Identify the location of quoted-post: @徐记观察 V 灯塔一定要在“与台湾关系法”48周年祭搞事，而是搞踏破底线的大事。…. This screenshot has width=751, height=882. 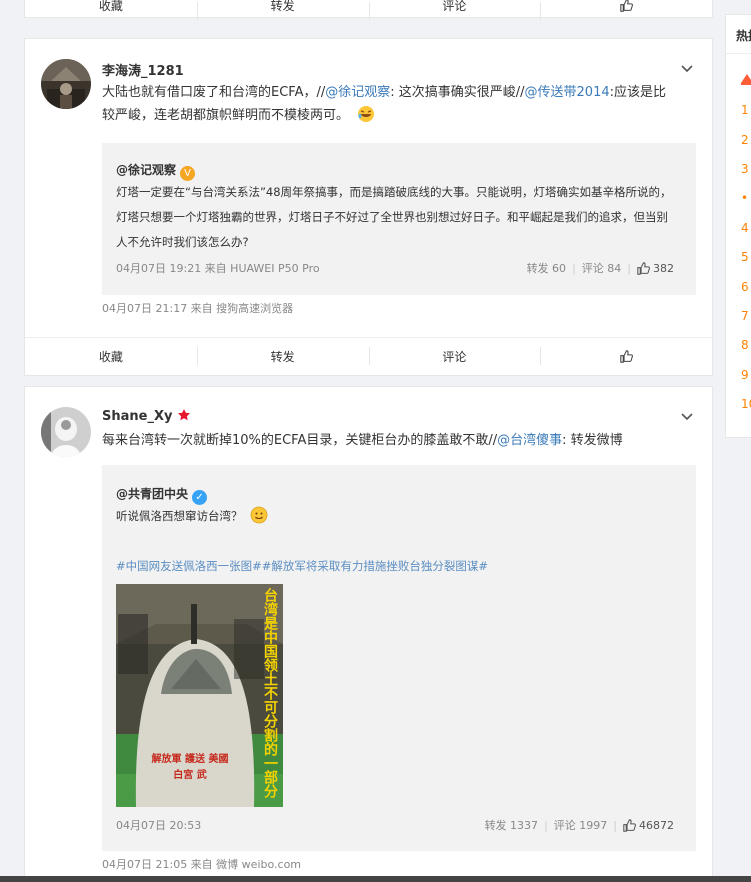
(399, 219).